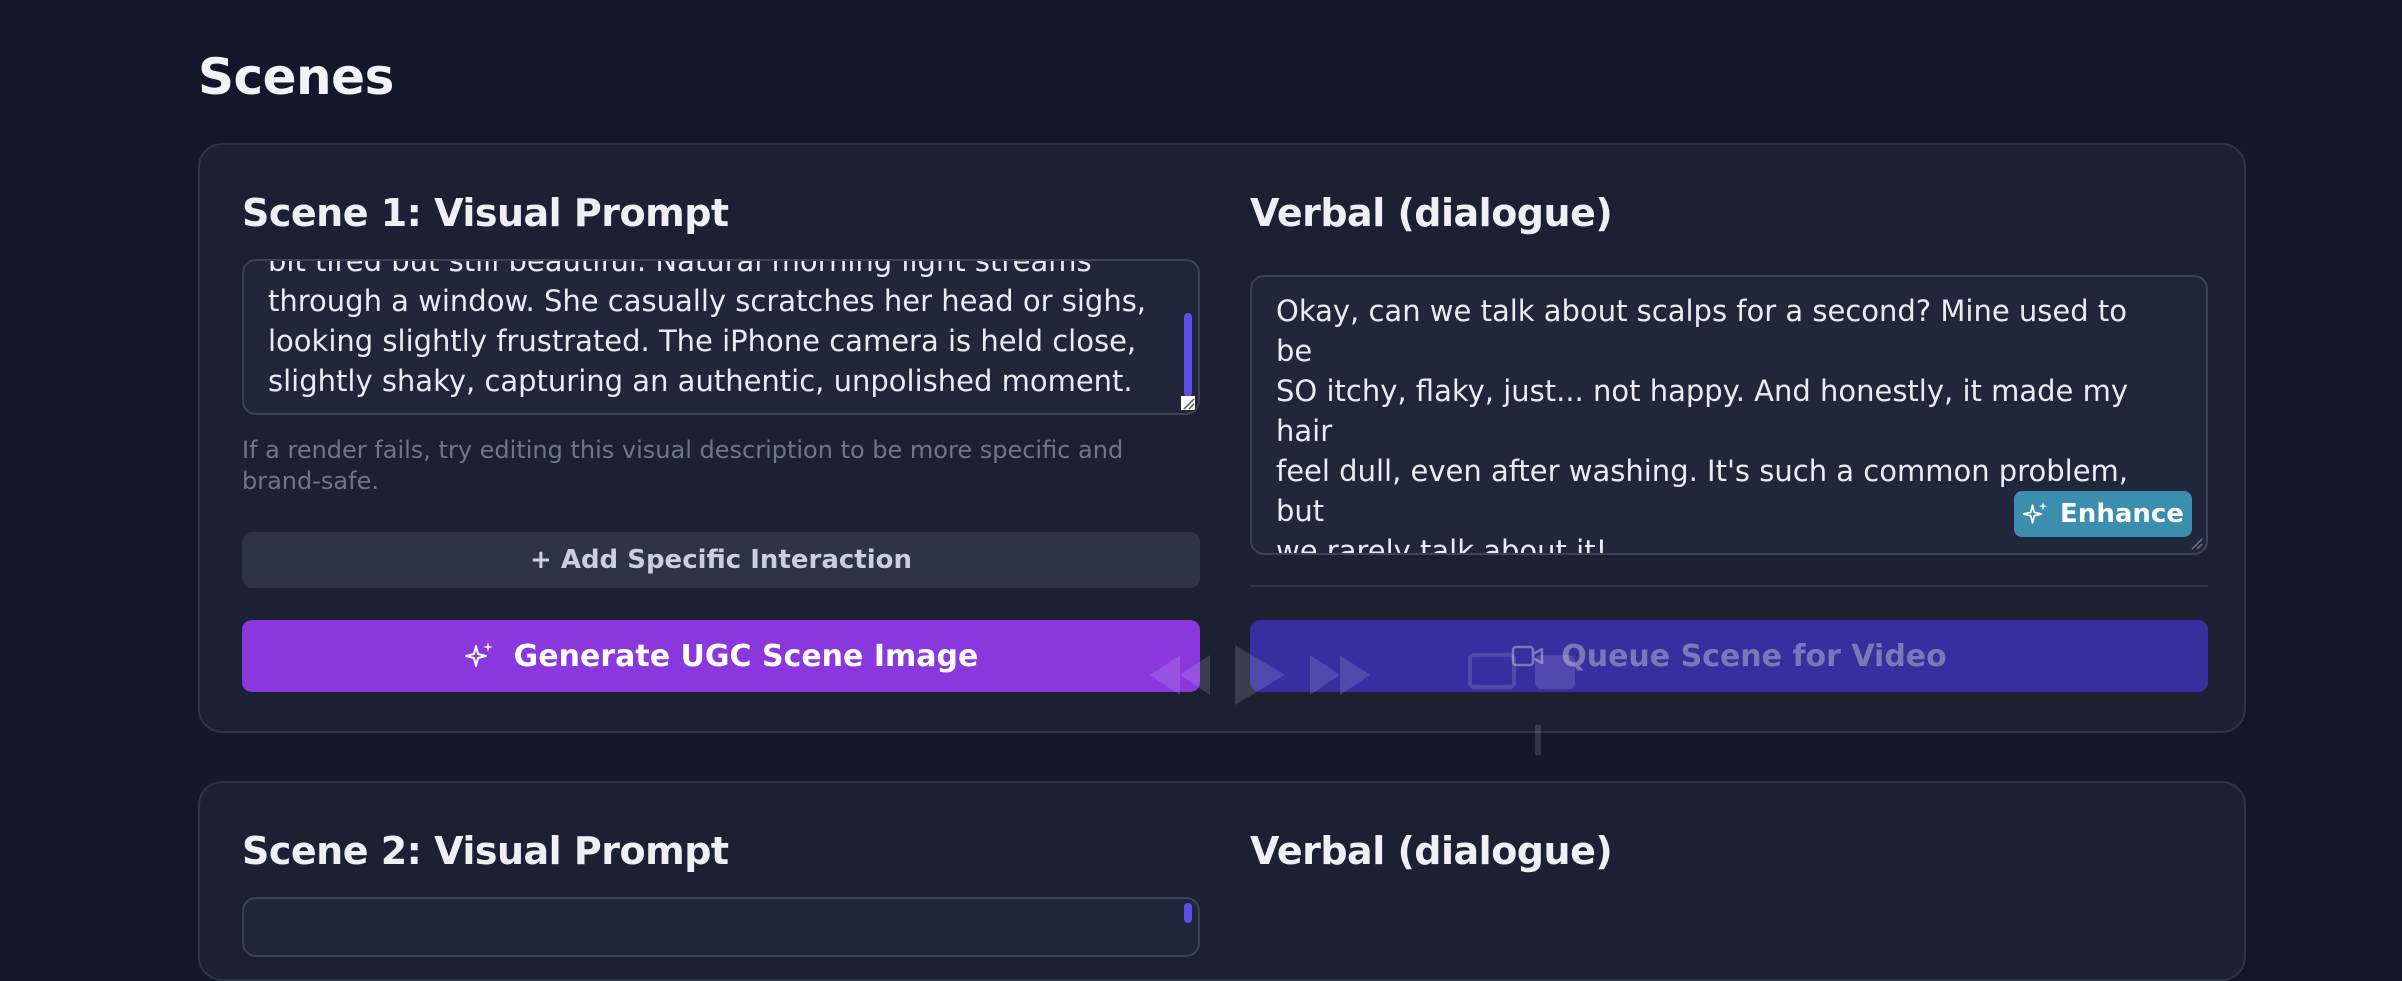 The image size is (2402, 981). Describe the element at coordinates (2122, 514) in the screenshot. I see `enhance-label: Enhance` at that location.